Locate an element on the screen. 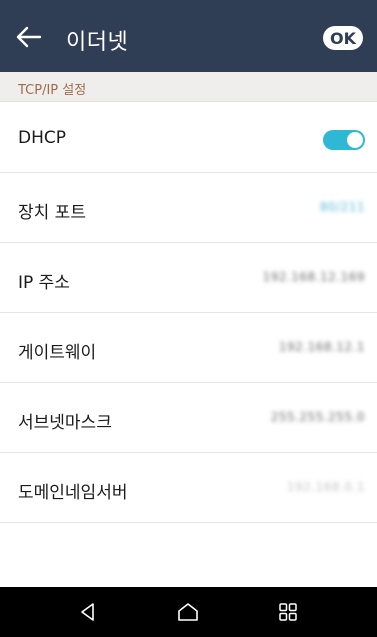 This screenshot has height=637, width=377. nav-back-button is located at coordinates (88, 612).